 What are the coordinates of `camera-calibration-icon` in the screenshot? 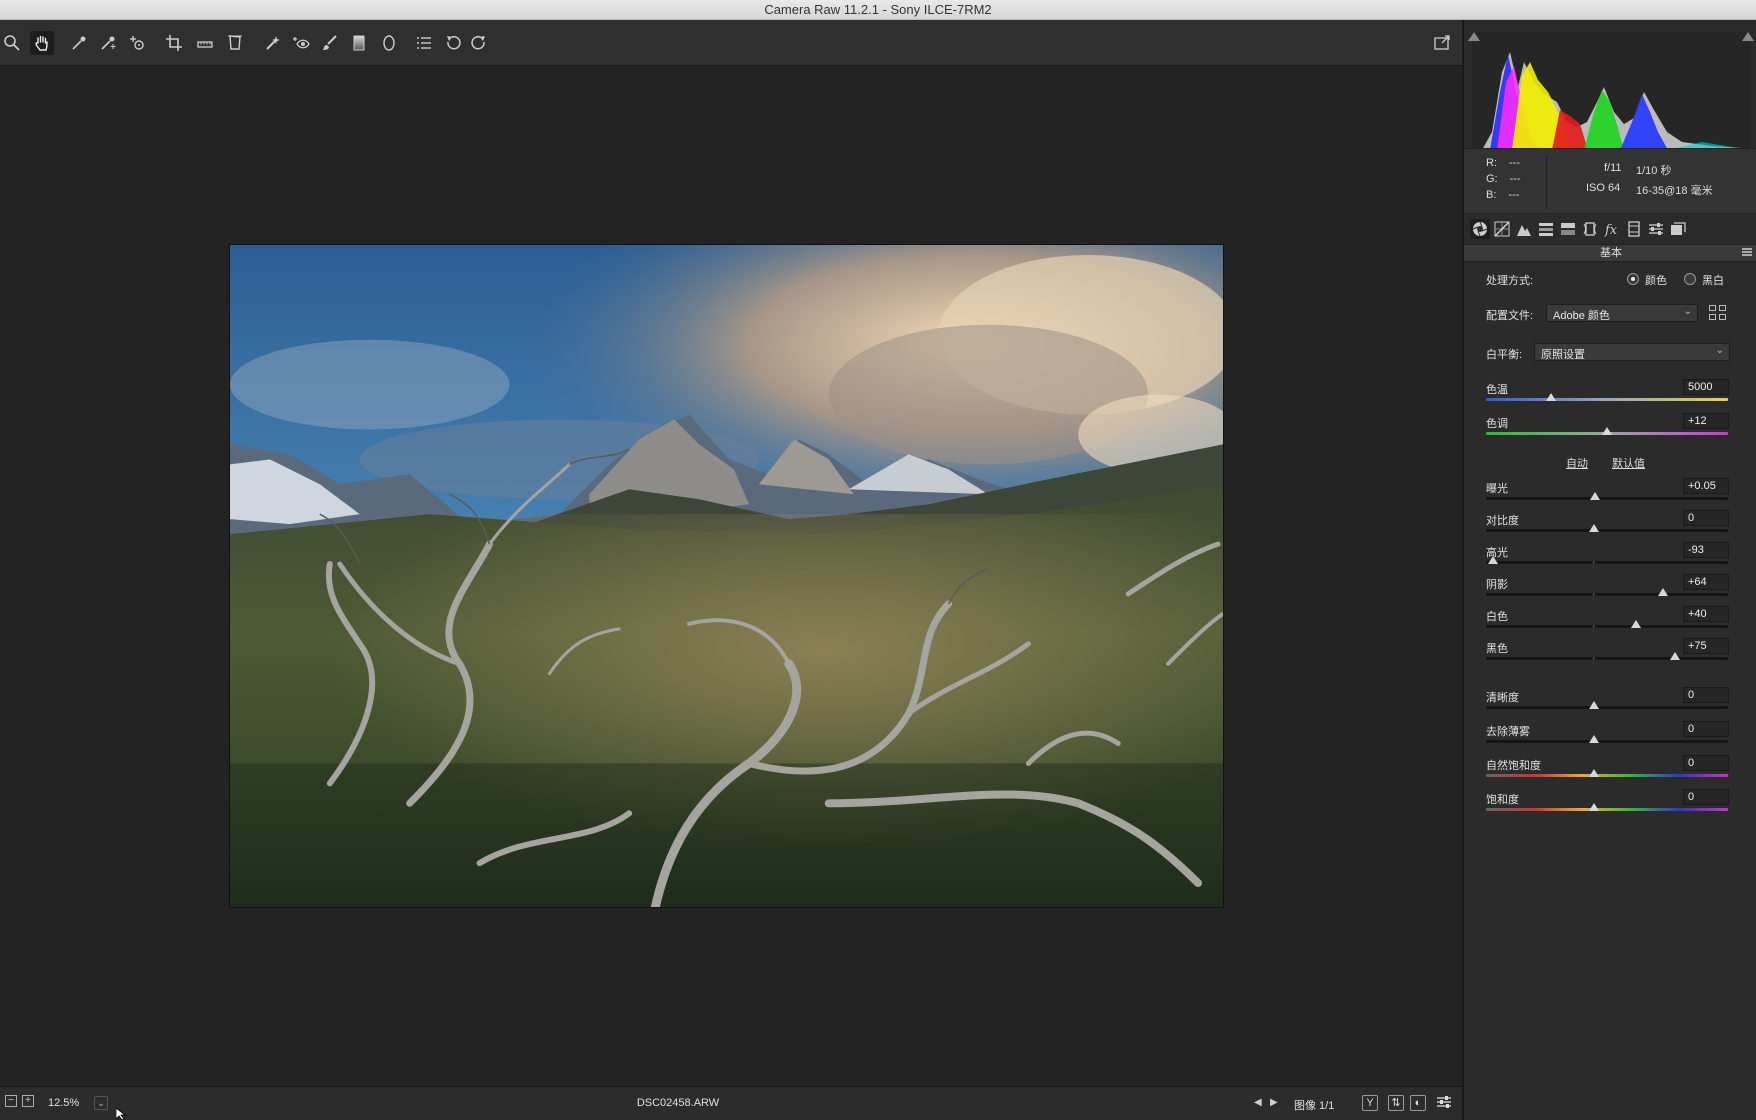 It's located at (1634, 229).